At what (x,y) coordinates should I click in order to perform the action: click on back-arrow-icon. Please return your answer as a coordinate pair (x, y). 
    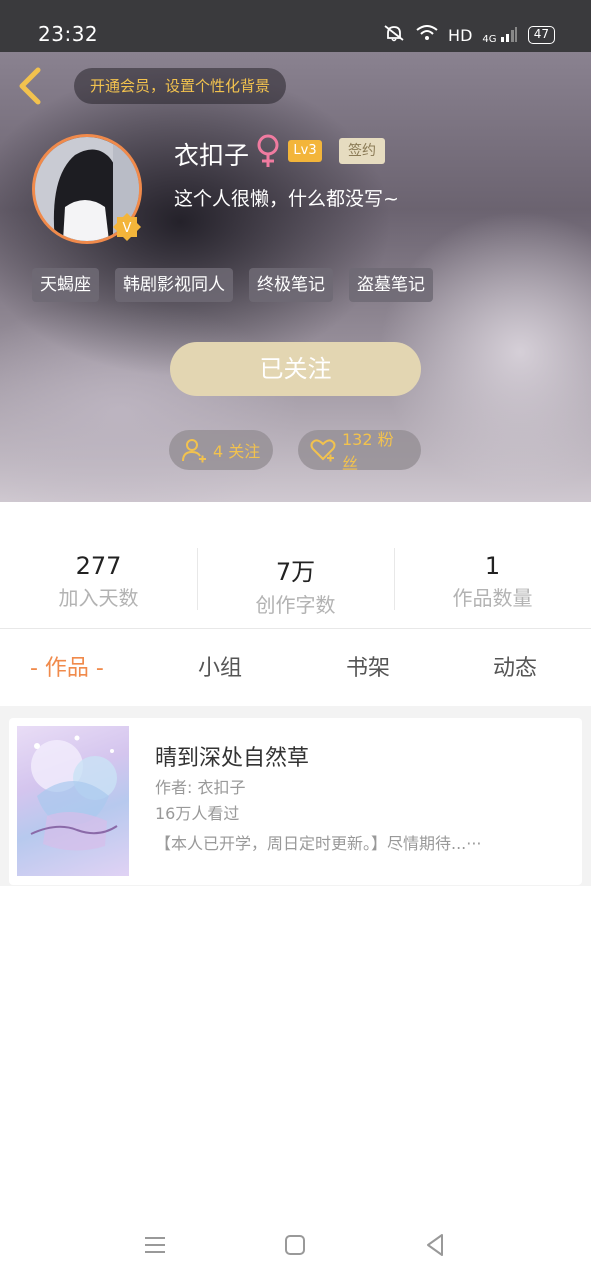
    Looking at the image, I should click on (30, 86).